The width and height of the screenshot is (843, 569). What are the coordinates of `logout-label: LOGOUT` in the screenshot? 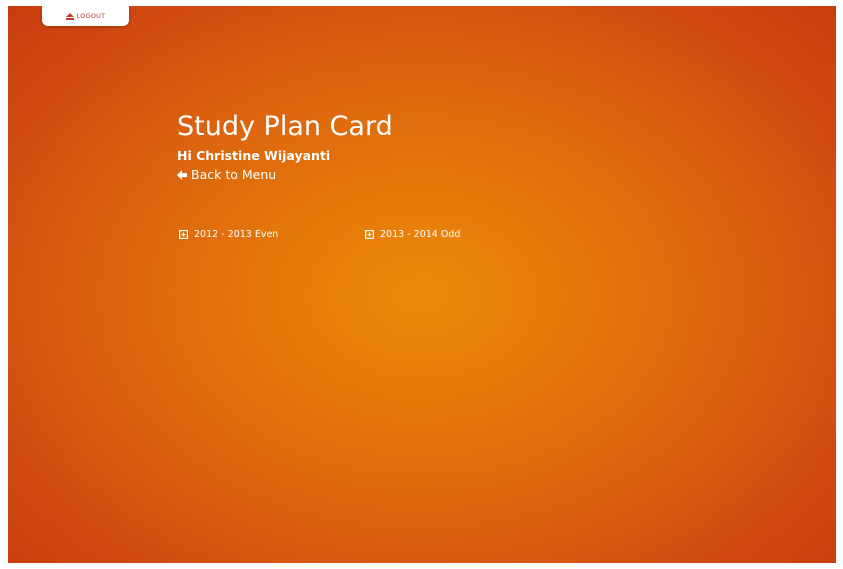 It's located at (91, 16).